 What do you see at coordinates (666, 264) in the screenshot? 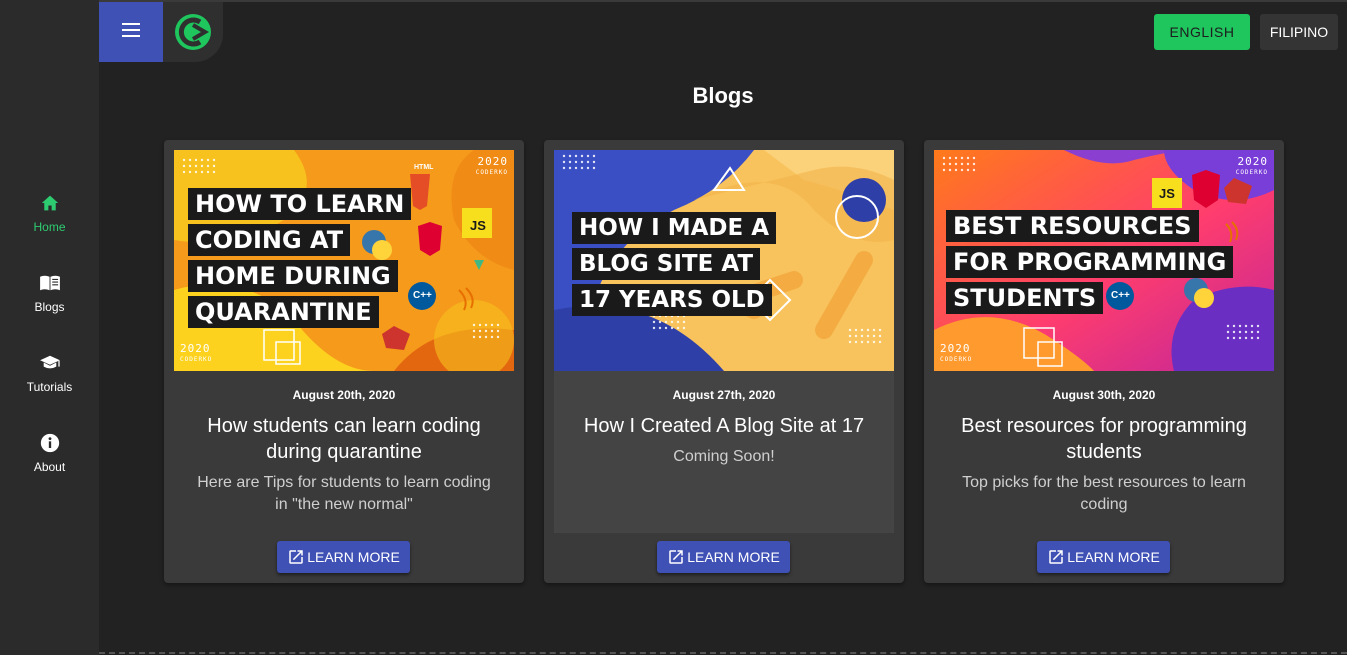
I see `thumbnail-line: BLOG SITE AT` at bounding box center [666, 264].